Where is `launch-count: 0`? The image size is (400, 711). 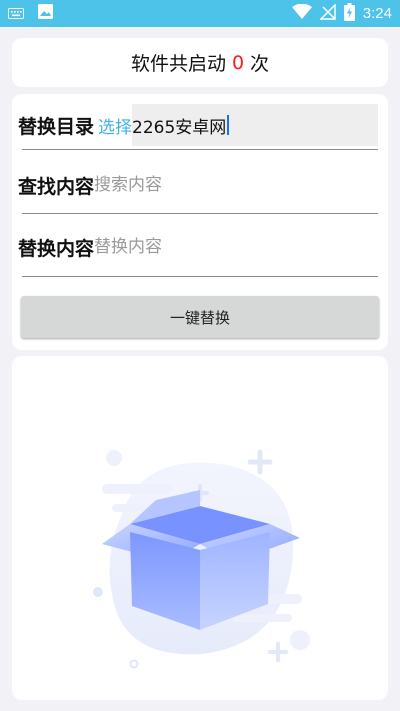 launch-count: 0 is located at coordinates (238, 62).